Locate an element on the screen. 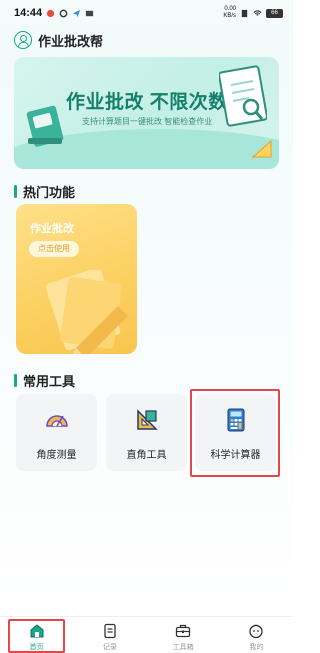  tools-section-label: 常用工具 is located at coordinates (49, 381).